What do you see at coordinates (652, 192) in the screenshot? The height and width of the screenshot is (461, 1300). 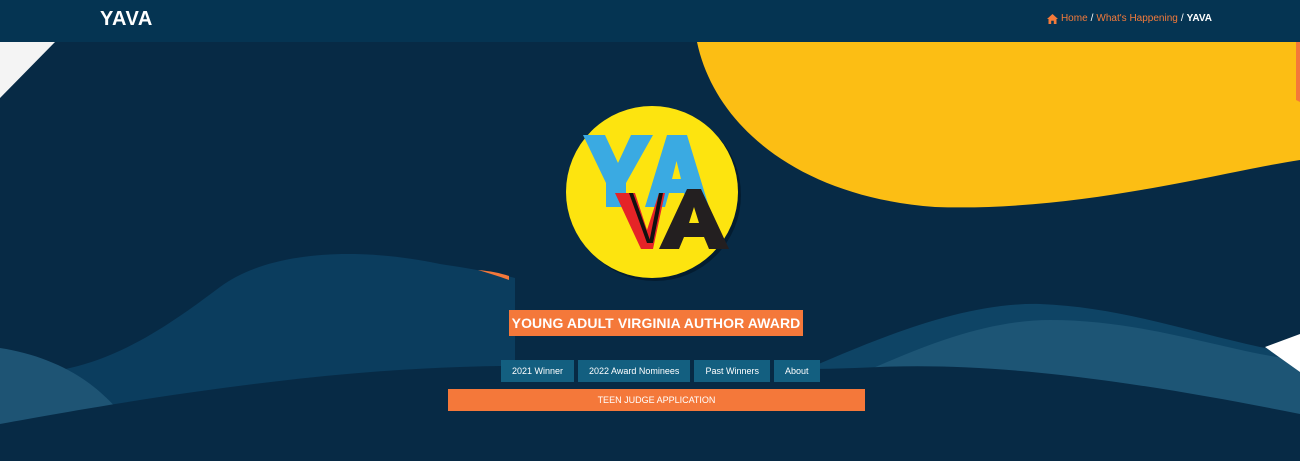 I see `yava-logo` at bounding box center [652, 192].